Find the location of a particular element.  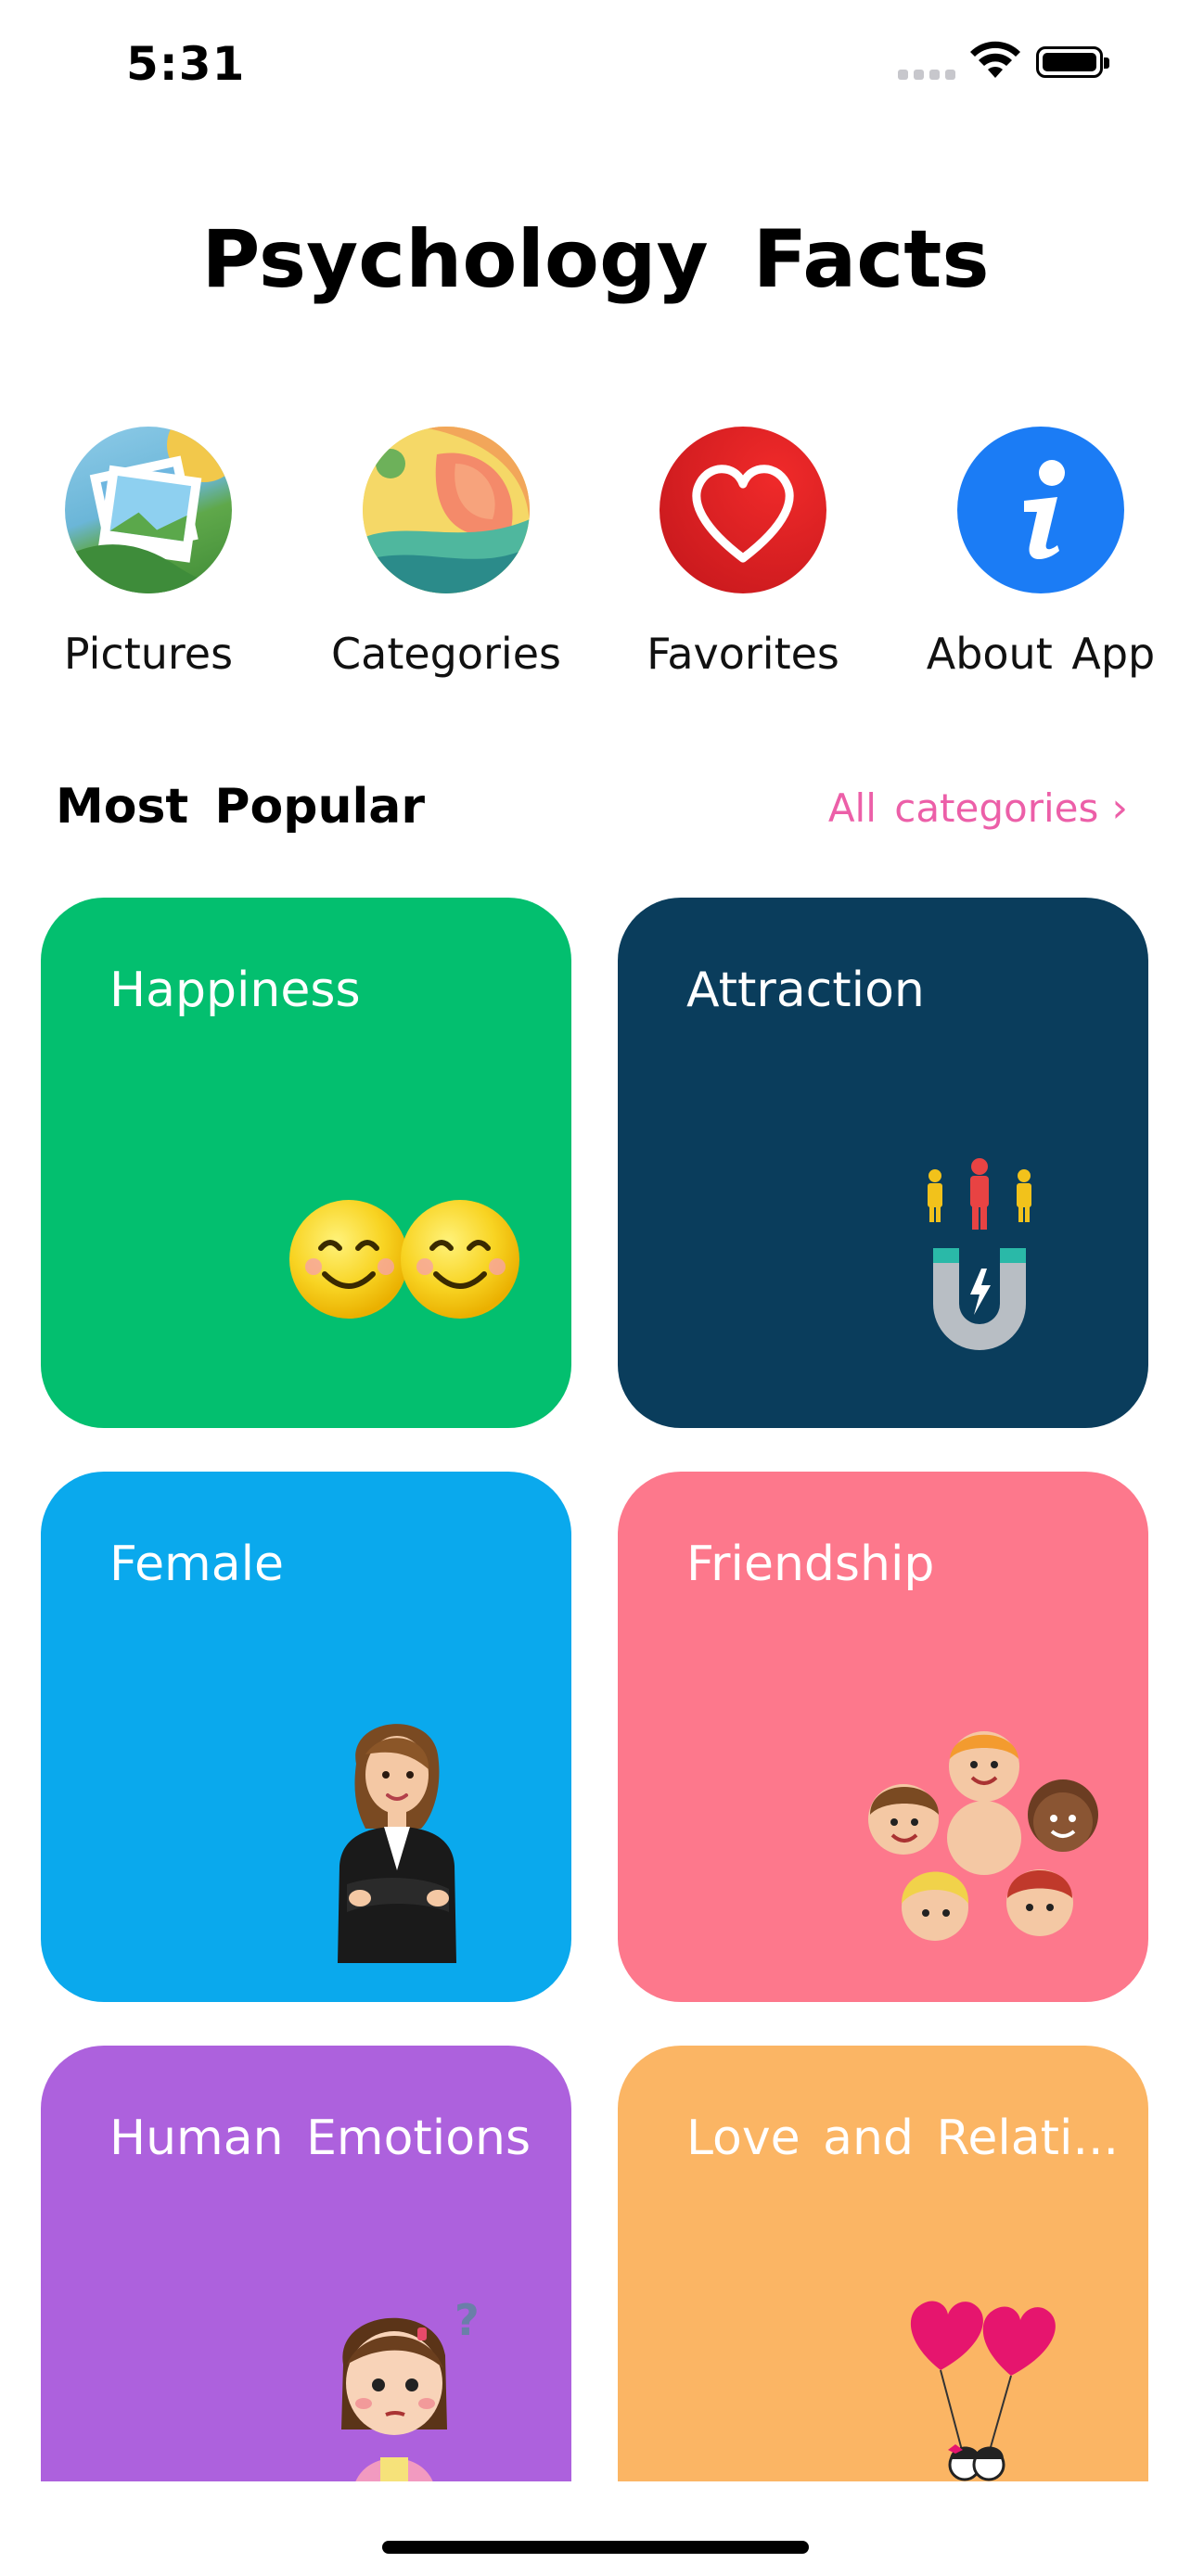

wifi-icon is located at coordinates (995, 59).